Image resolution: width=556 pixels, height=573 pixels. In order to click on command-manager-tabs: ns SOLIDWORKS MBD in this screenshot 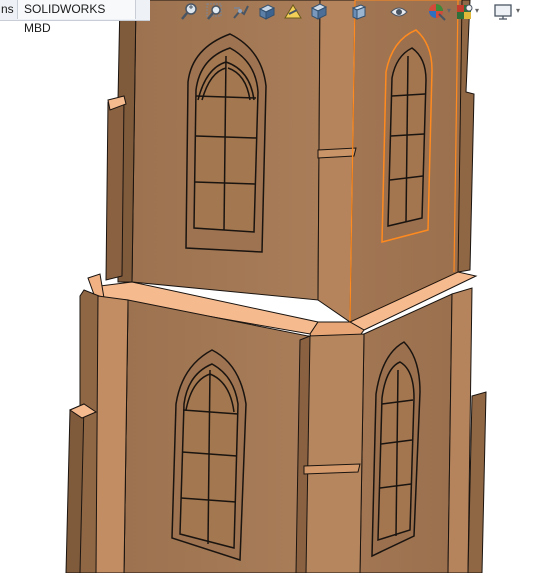, I will do `click(75, 17)`.